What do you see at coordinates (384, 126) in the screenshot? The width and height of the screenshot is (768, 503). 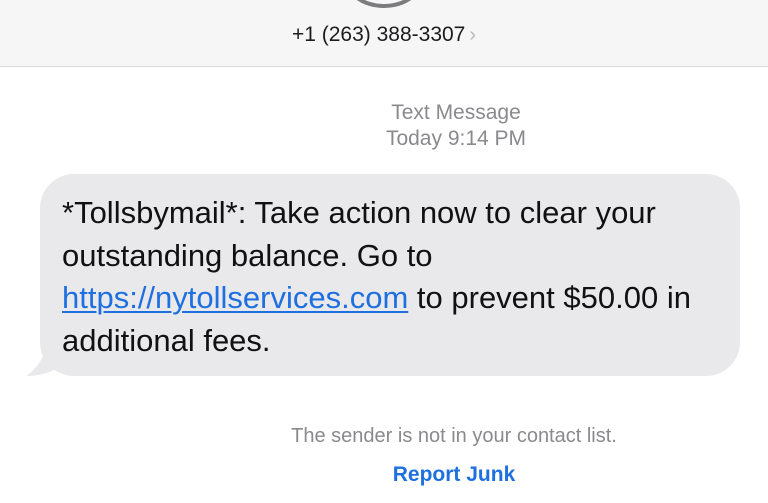 I see `message-meta: Text Message Today 9:14 PM` at bounding box center [384, 126].